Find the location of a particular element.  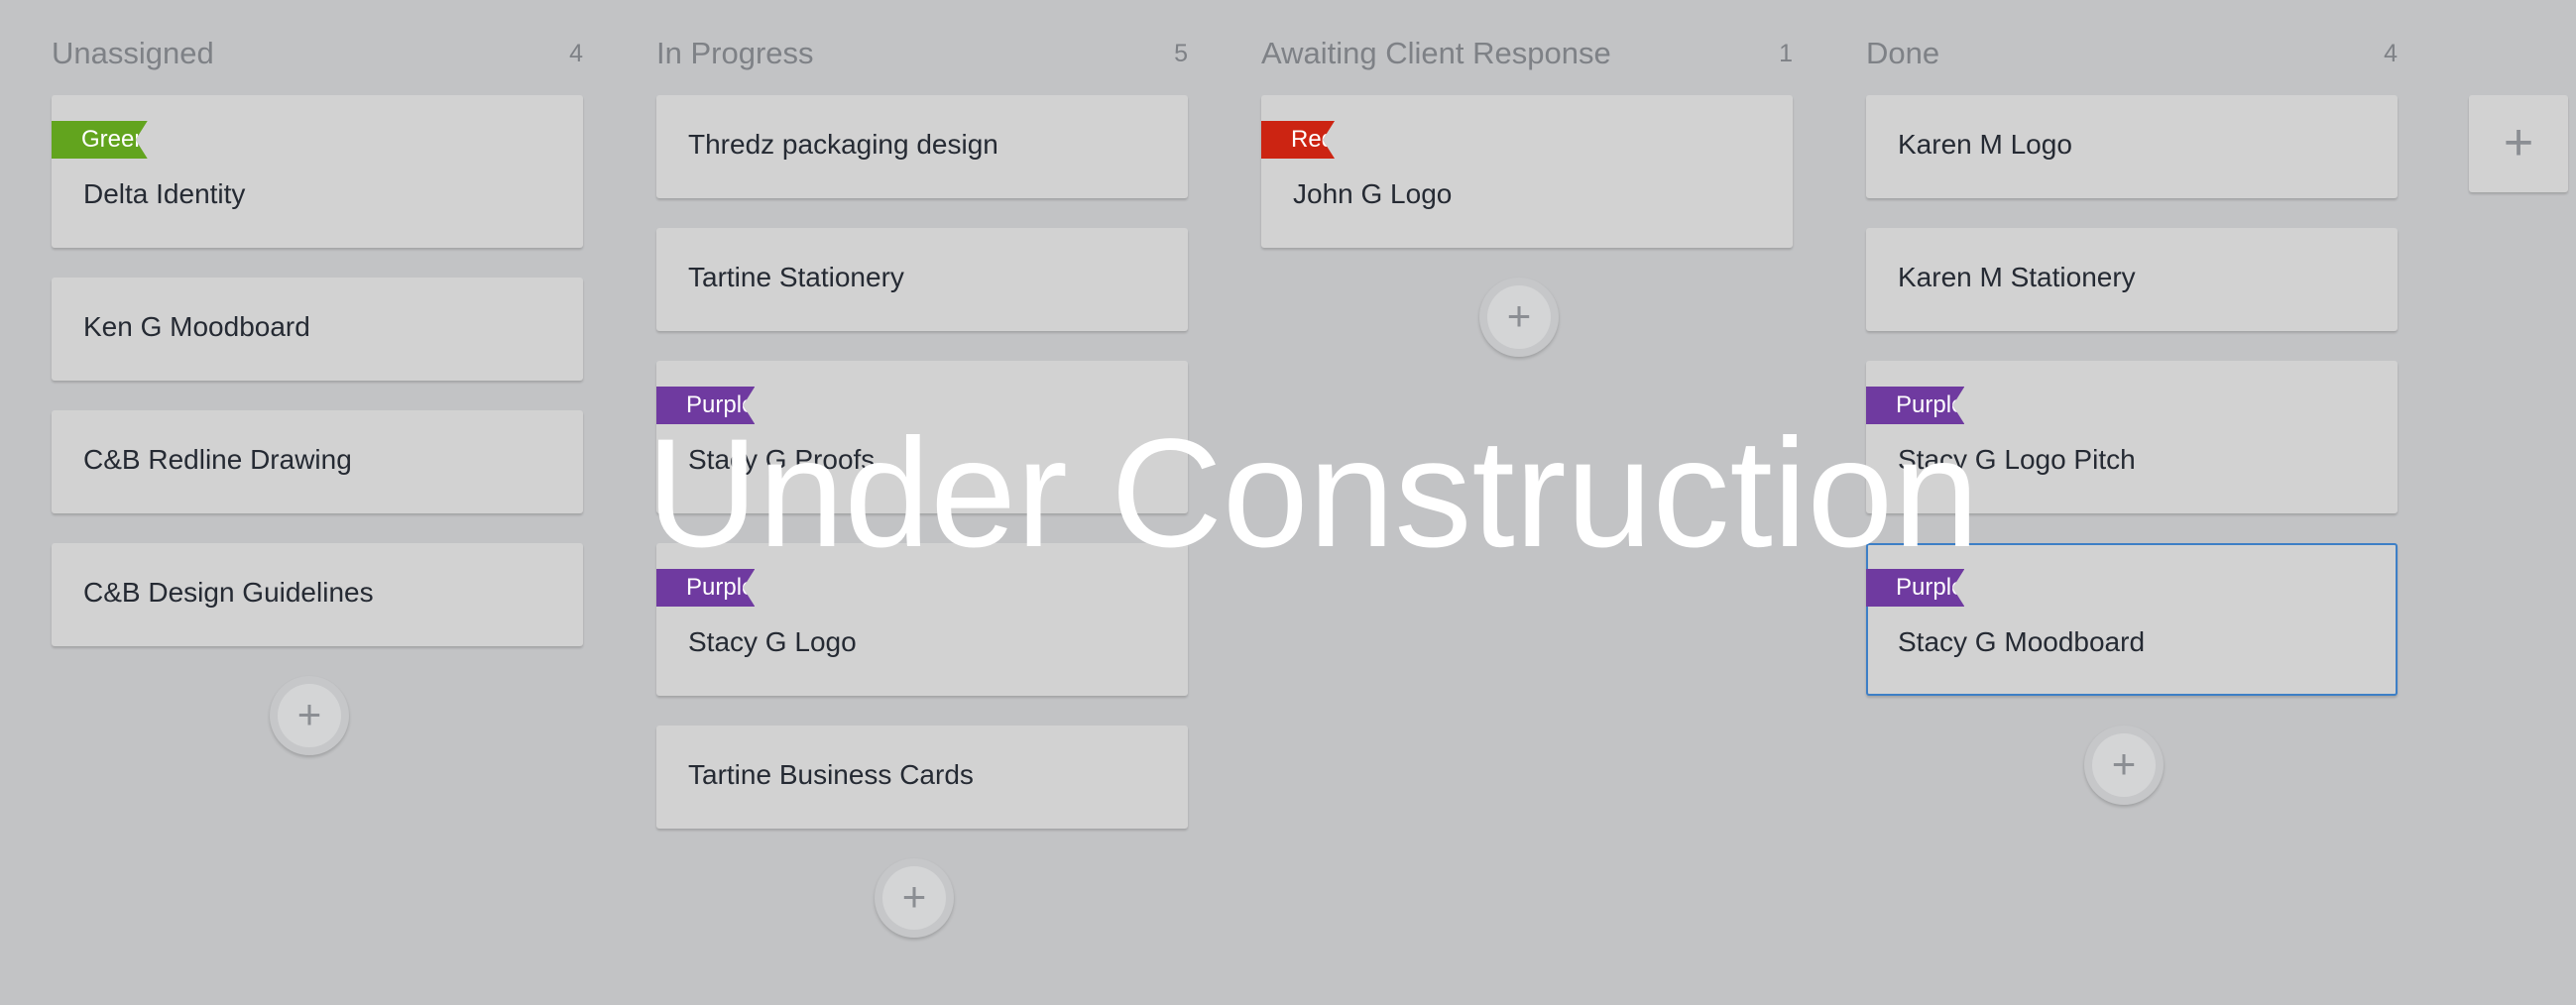

card-title: C&B Redline Drawing is located at coordinates (217, 459).